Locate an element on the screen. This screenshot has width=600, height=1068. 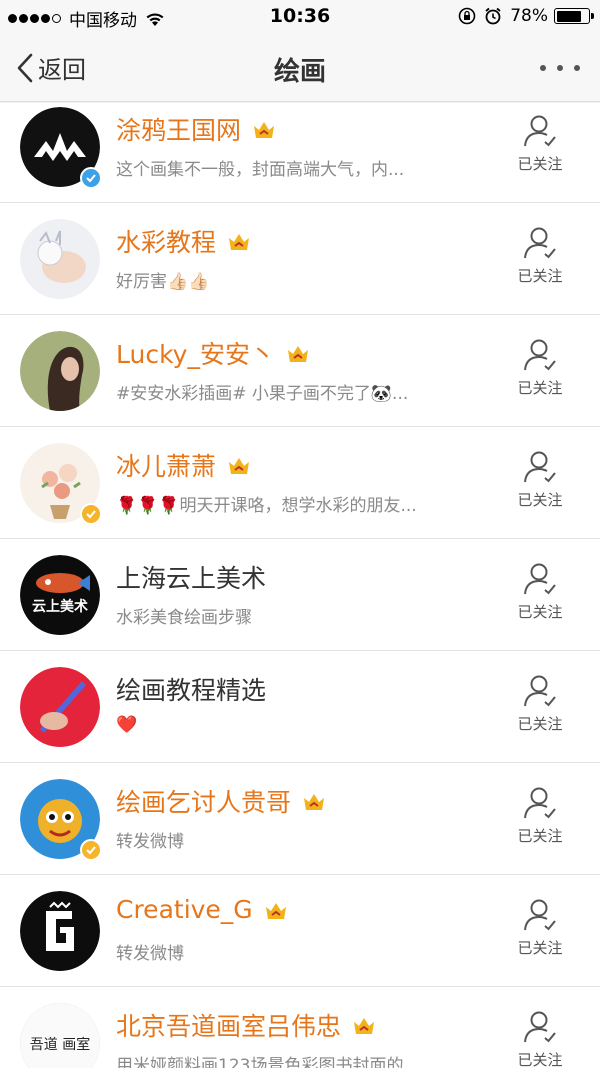
battery-level-fill is located at coordinates (568, 16).